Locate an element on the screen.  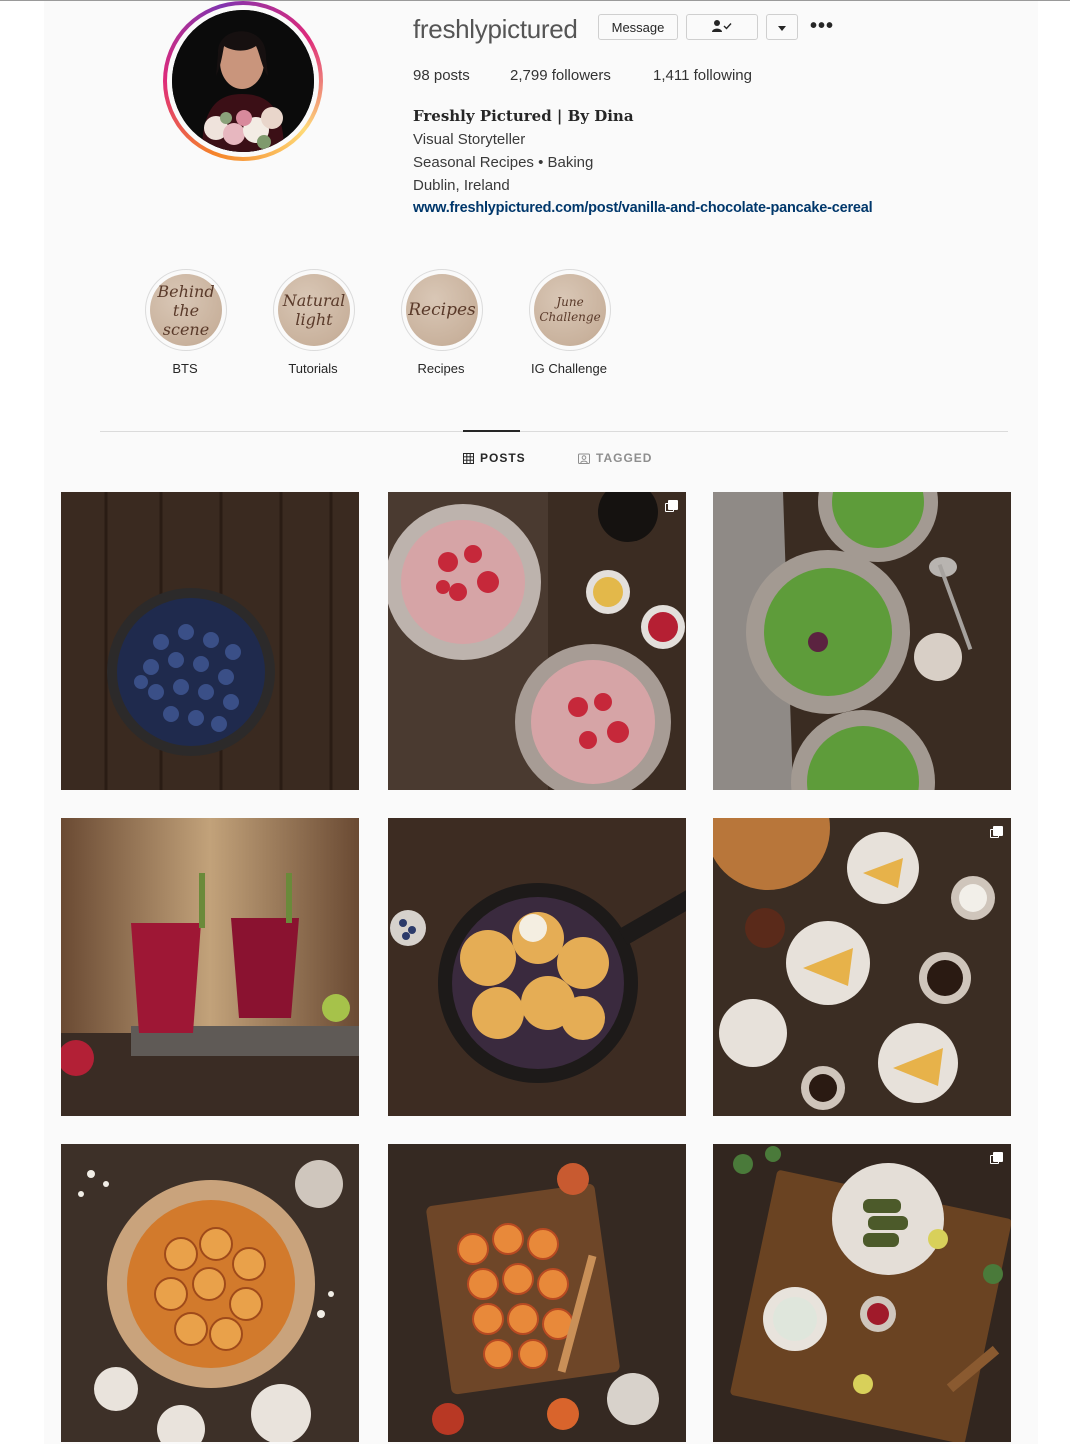
tab-label: POSTS is located at coordinates (503, 458).